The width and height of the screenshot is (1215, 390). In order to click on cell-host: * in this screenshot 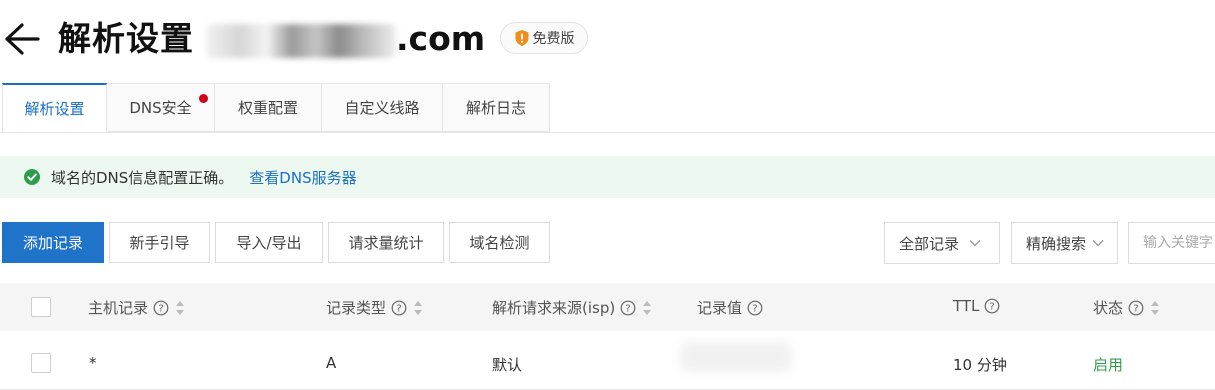, I will do `click(93, 363)`.